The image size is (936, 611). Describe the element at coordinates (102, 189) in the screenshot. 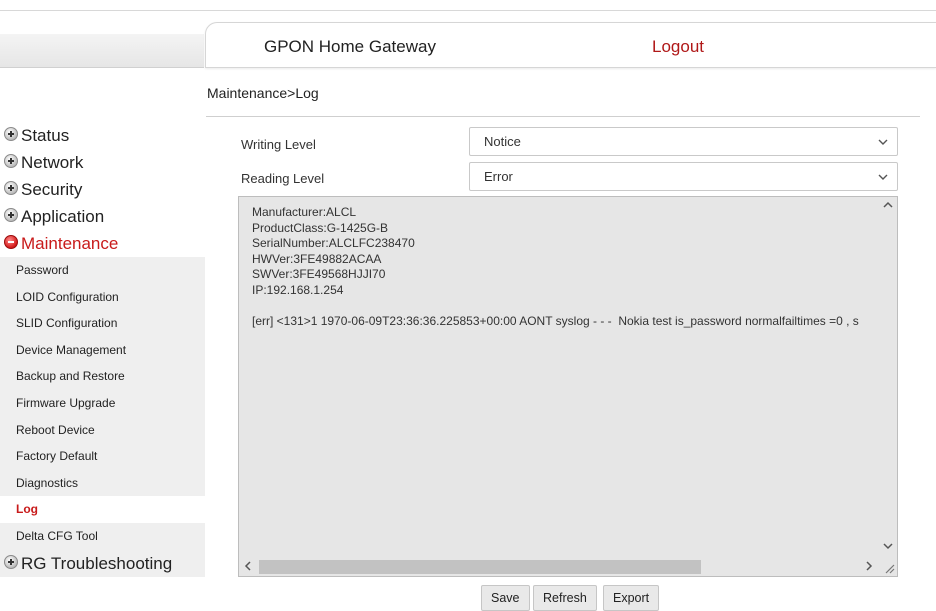

I see `sidebar-item-security: Security` at that location.